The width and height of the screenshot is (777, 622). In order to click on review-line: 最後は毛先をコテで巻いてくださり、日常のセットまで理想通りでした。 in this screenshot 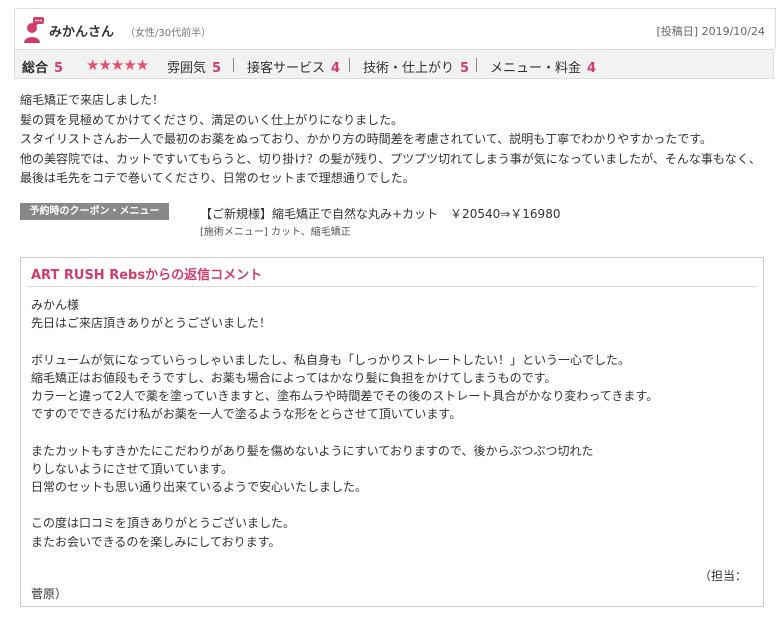, I will do `click(217, 178)`.